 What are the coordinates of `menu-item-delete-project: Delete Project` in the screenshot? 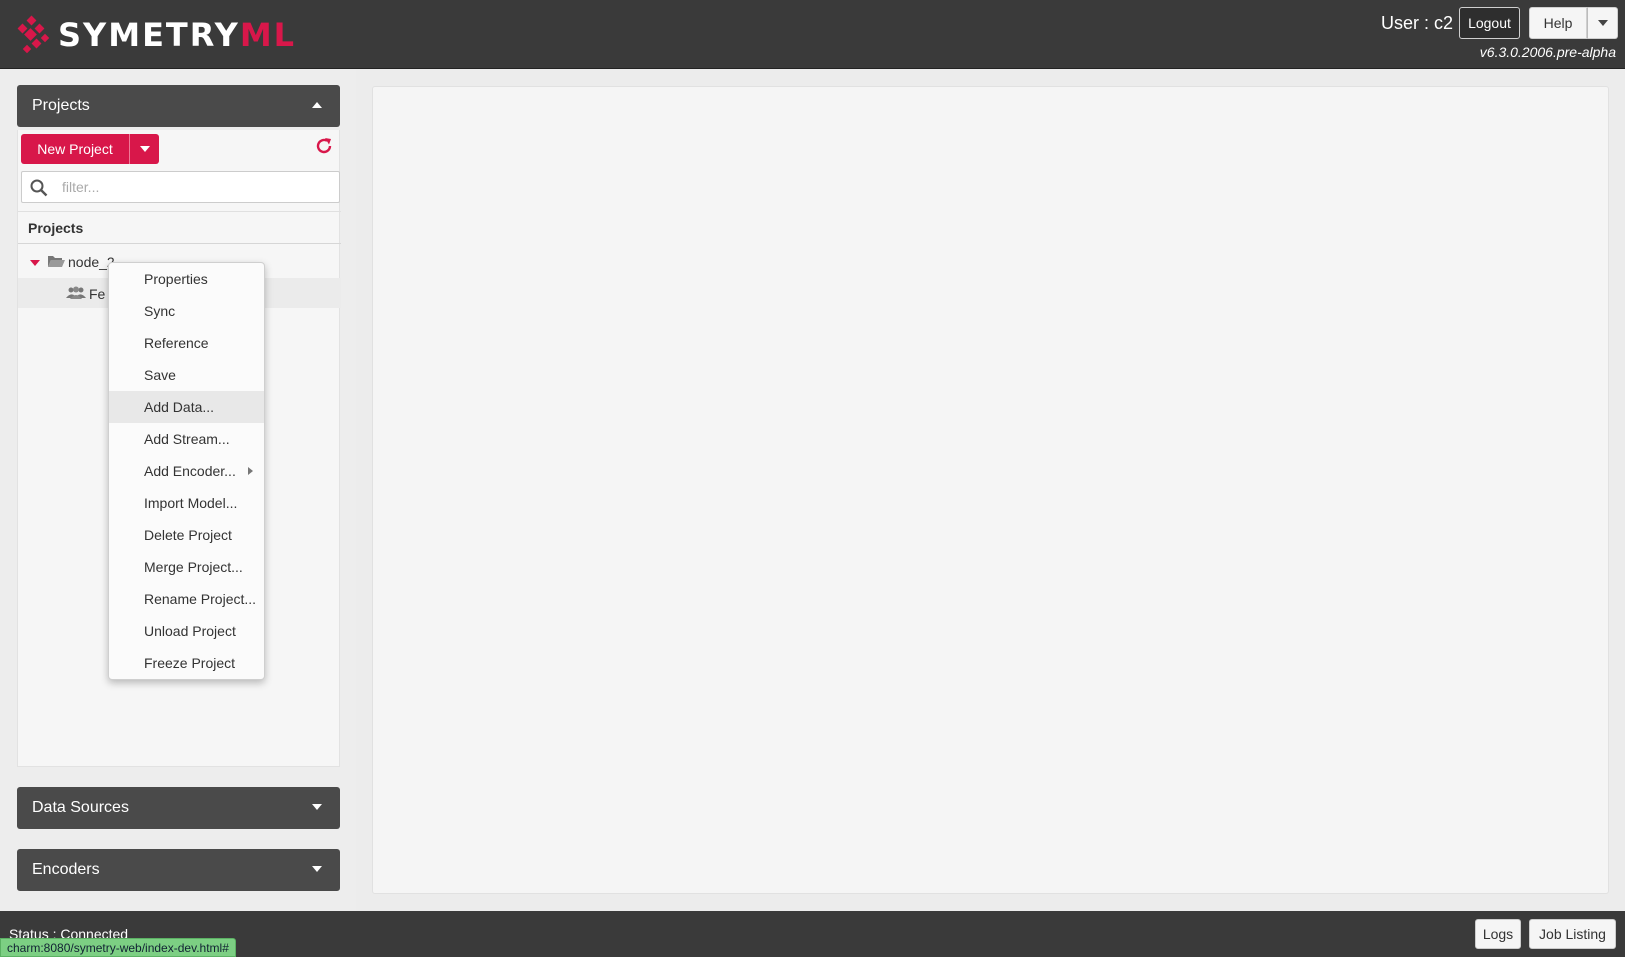 It's located at (186, 535).